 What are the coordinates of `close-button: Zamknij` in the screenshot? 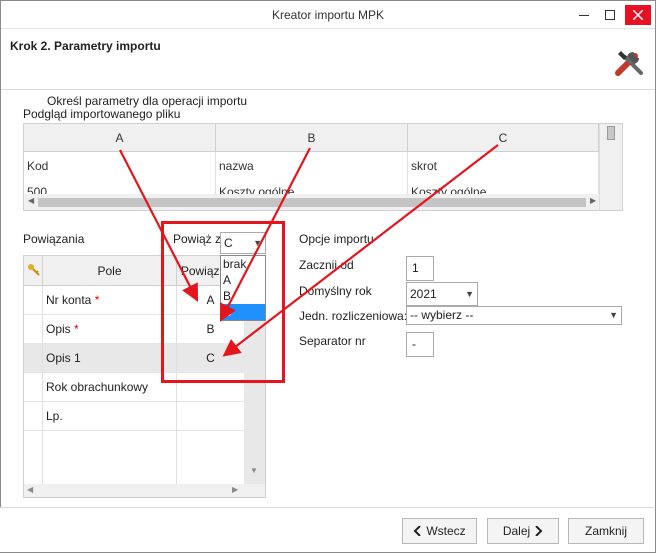 It's located at (606, 531).